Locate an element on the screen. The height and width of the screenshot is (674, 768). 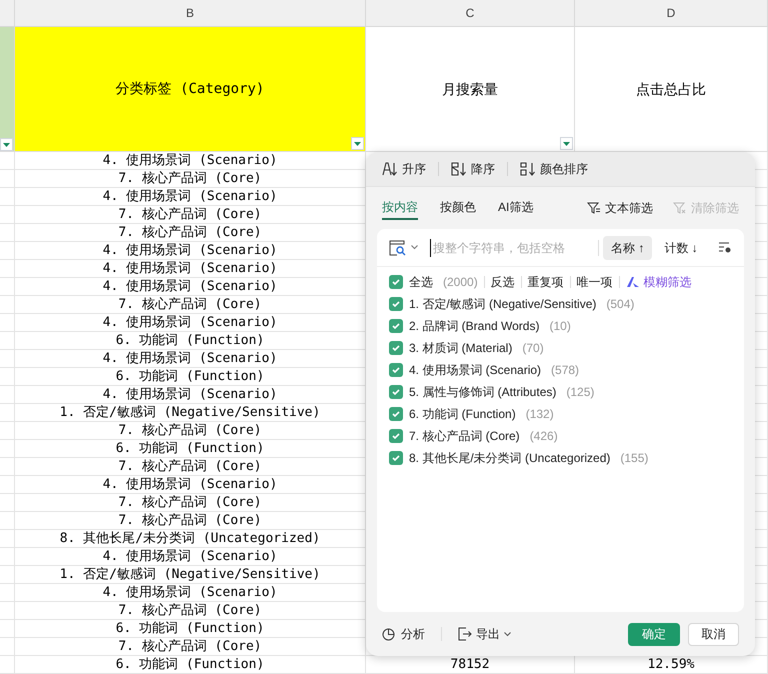
item-count: (10) is located at coordinates (560, 326).